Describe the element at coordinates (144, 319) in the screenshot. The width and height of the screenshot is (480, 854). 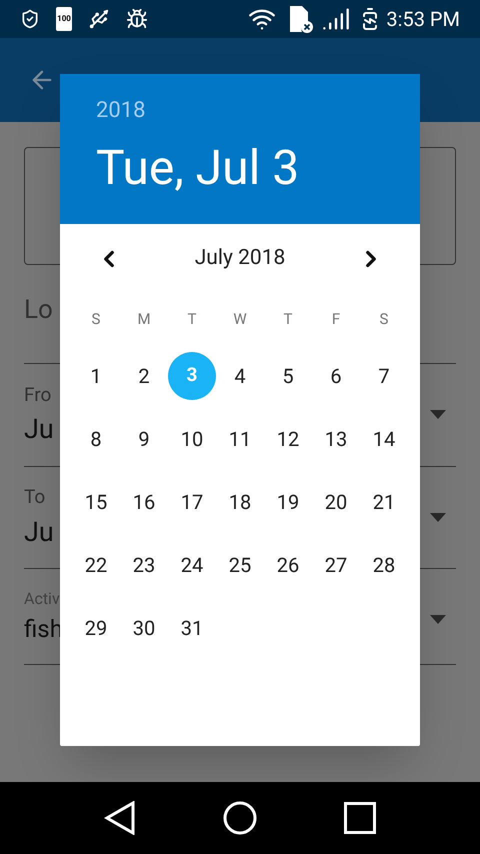
I see `weekday-label: M` at that location.